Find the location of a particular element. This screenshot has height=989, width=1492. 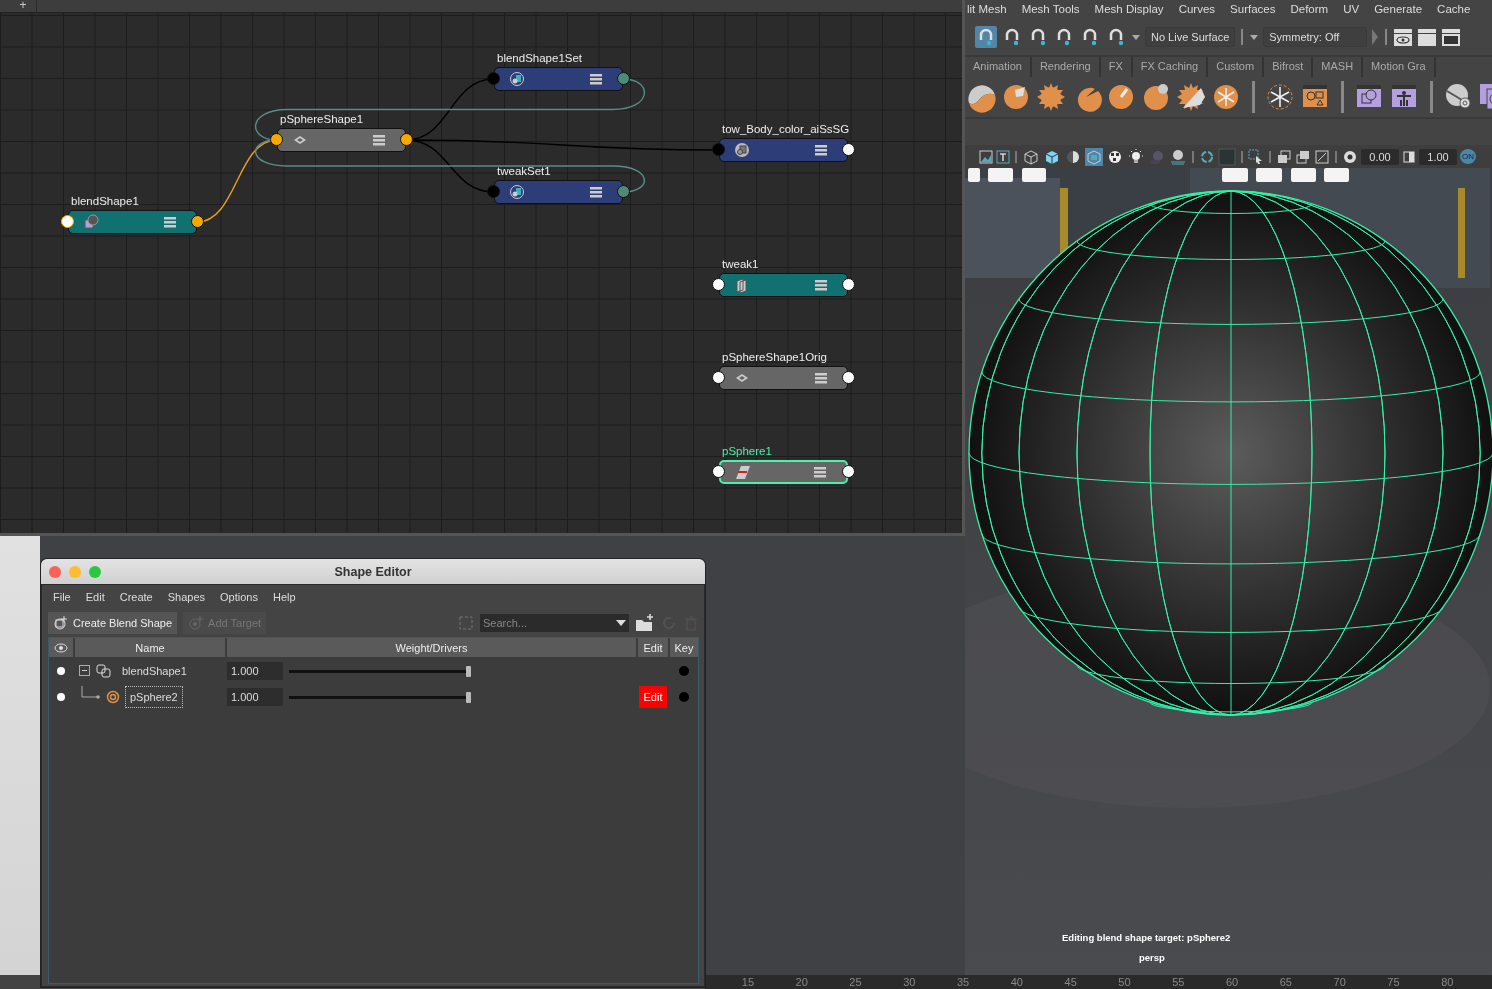

clapper-icon is located at coordinates (1427, 37).